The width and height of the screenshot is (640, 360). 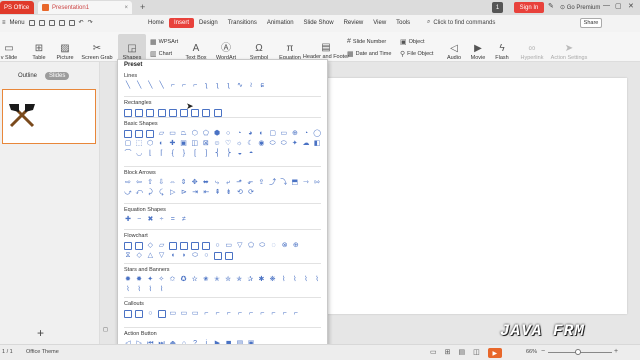 What do you see at coordinates (280, 23) in the screenshot?
I see `tab-animation: Animation` at bounding box center [280, 23].